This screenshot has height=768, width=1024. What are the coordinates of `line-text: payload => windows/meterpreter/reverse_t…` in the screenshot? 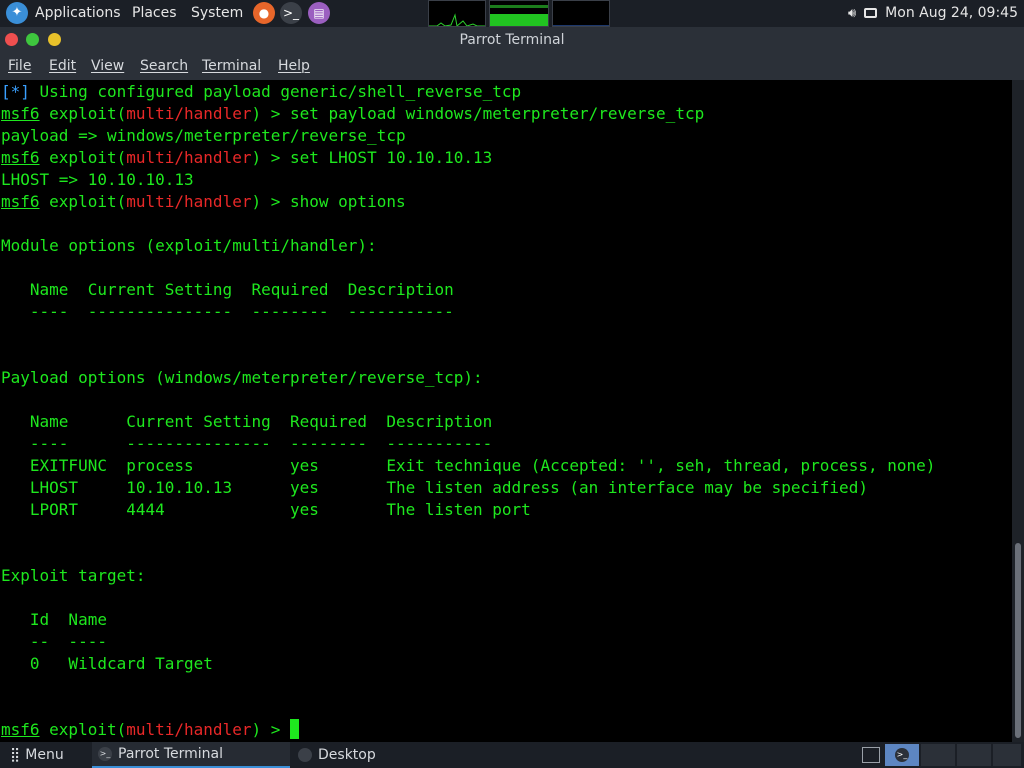 It's located at (203, 135).